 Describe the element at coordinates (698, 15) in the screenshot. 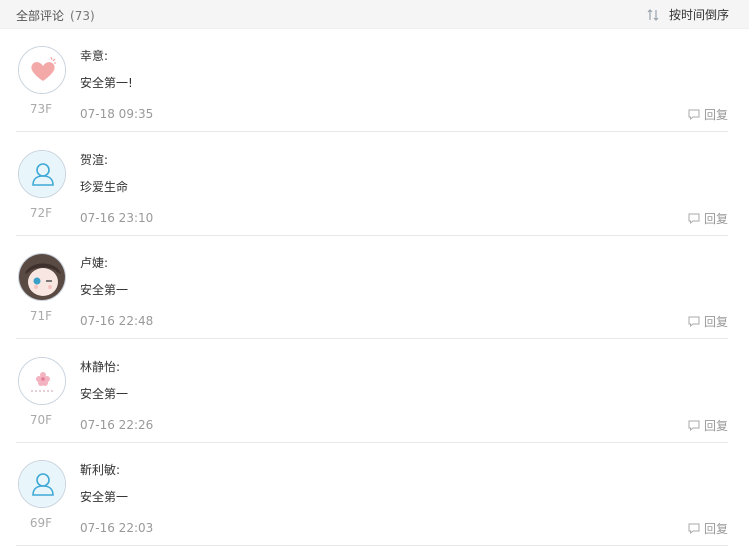

I see `sort-label: 按时间倒序` at that location.